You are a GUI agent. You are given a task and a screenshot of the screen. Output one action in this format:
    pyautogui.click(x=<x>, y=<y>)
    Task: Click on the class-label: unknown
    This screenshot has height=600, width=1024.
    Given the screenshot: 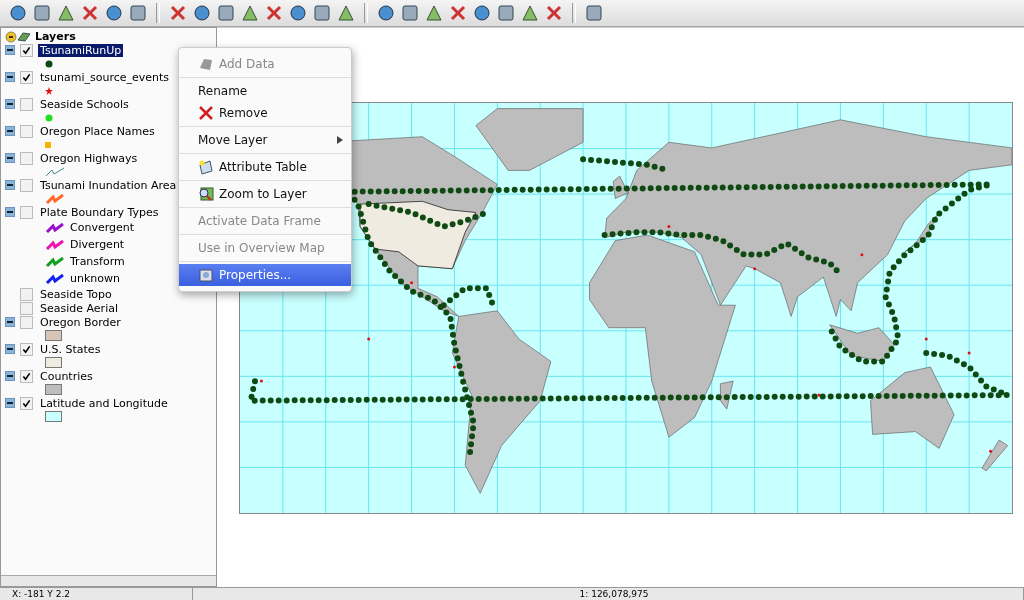 What is the action you would take?
    pyautogui.click(x=95, y=278)
    